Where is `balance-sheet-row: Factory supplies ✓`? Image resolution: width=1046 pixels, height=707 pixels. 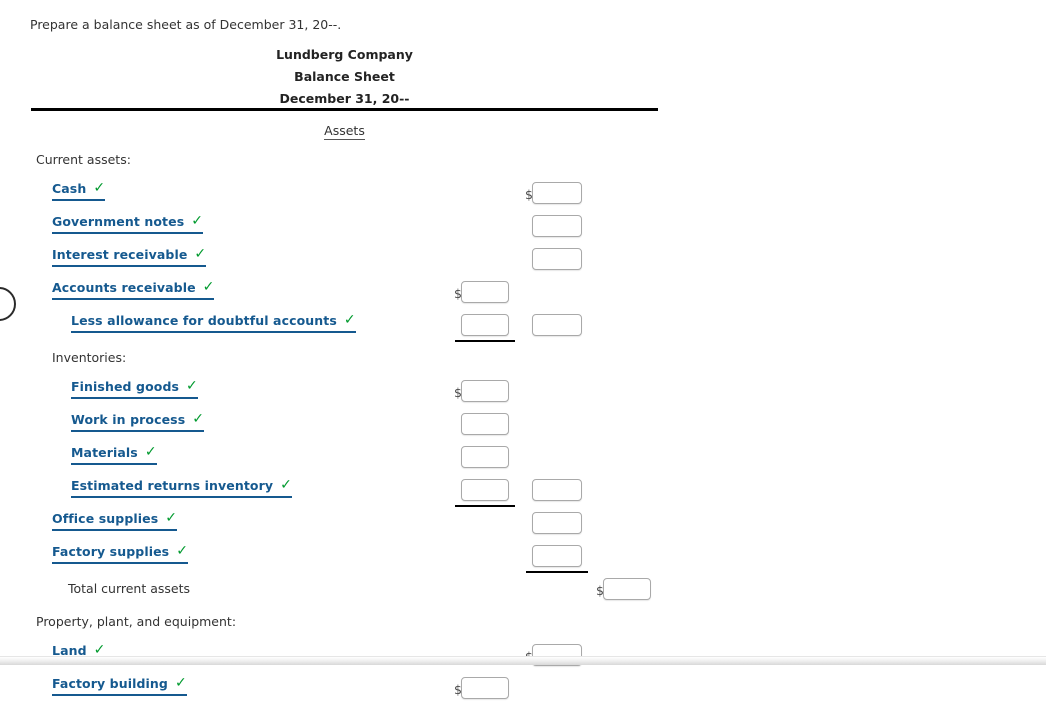 balance-sheet-row: Factory supplies ✓ is located at coordinates (523, 558).